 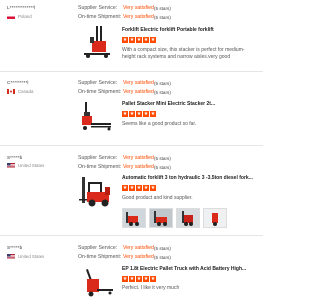 I want to click on pallet-stacker-image, so click(x=96, y=116).